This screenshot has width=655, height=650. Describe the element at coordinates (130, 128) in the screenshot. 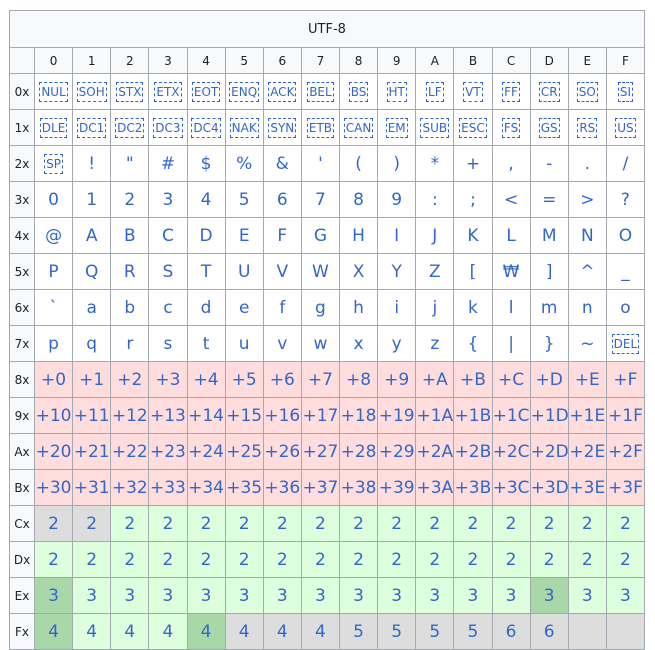

I see `control-char-abbr: DC2` at that location.